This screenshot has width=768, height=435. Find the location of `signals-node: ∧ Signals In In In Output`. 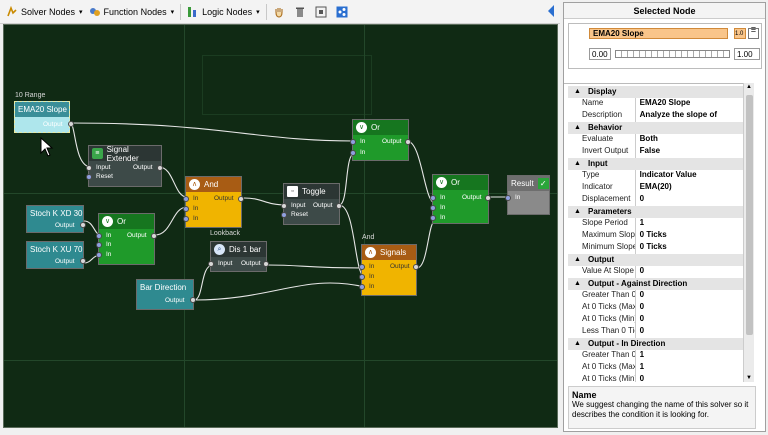

signals-node: ∧ Signals In In In Output is located at coordinates (389, 270).